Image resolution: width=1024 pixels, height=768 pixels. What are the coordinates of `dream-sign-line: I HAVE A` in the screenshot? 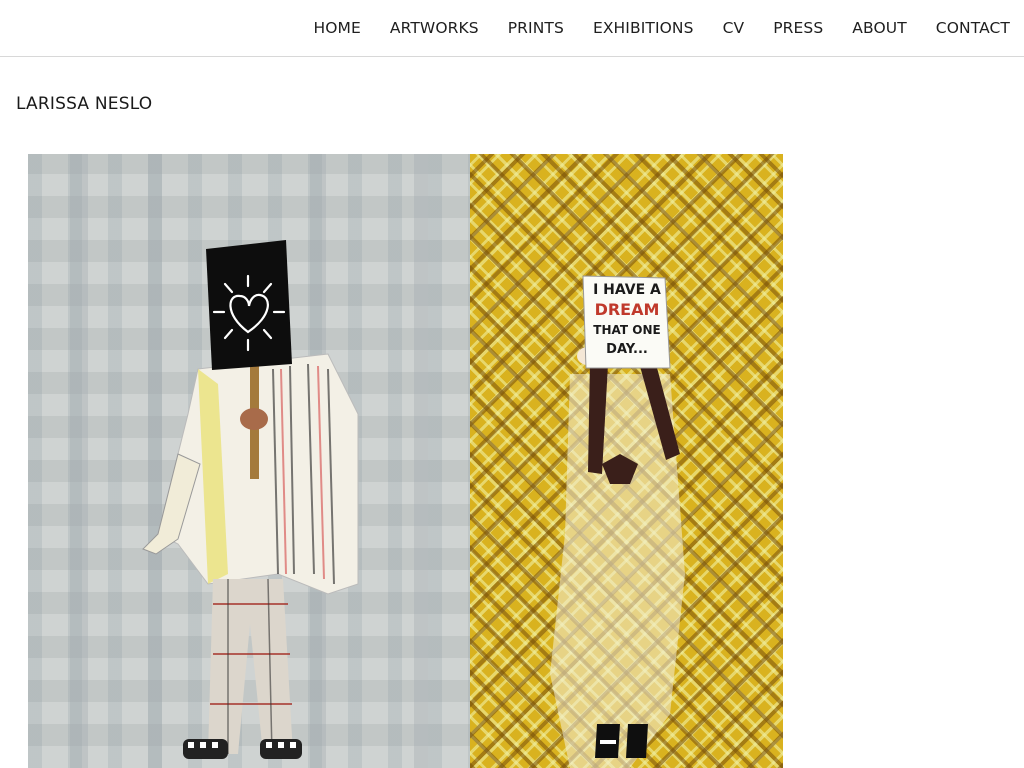 It's located at (627, 290).